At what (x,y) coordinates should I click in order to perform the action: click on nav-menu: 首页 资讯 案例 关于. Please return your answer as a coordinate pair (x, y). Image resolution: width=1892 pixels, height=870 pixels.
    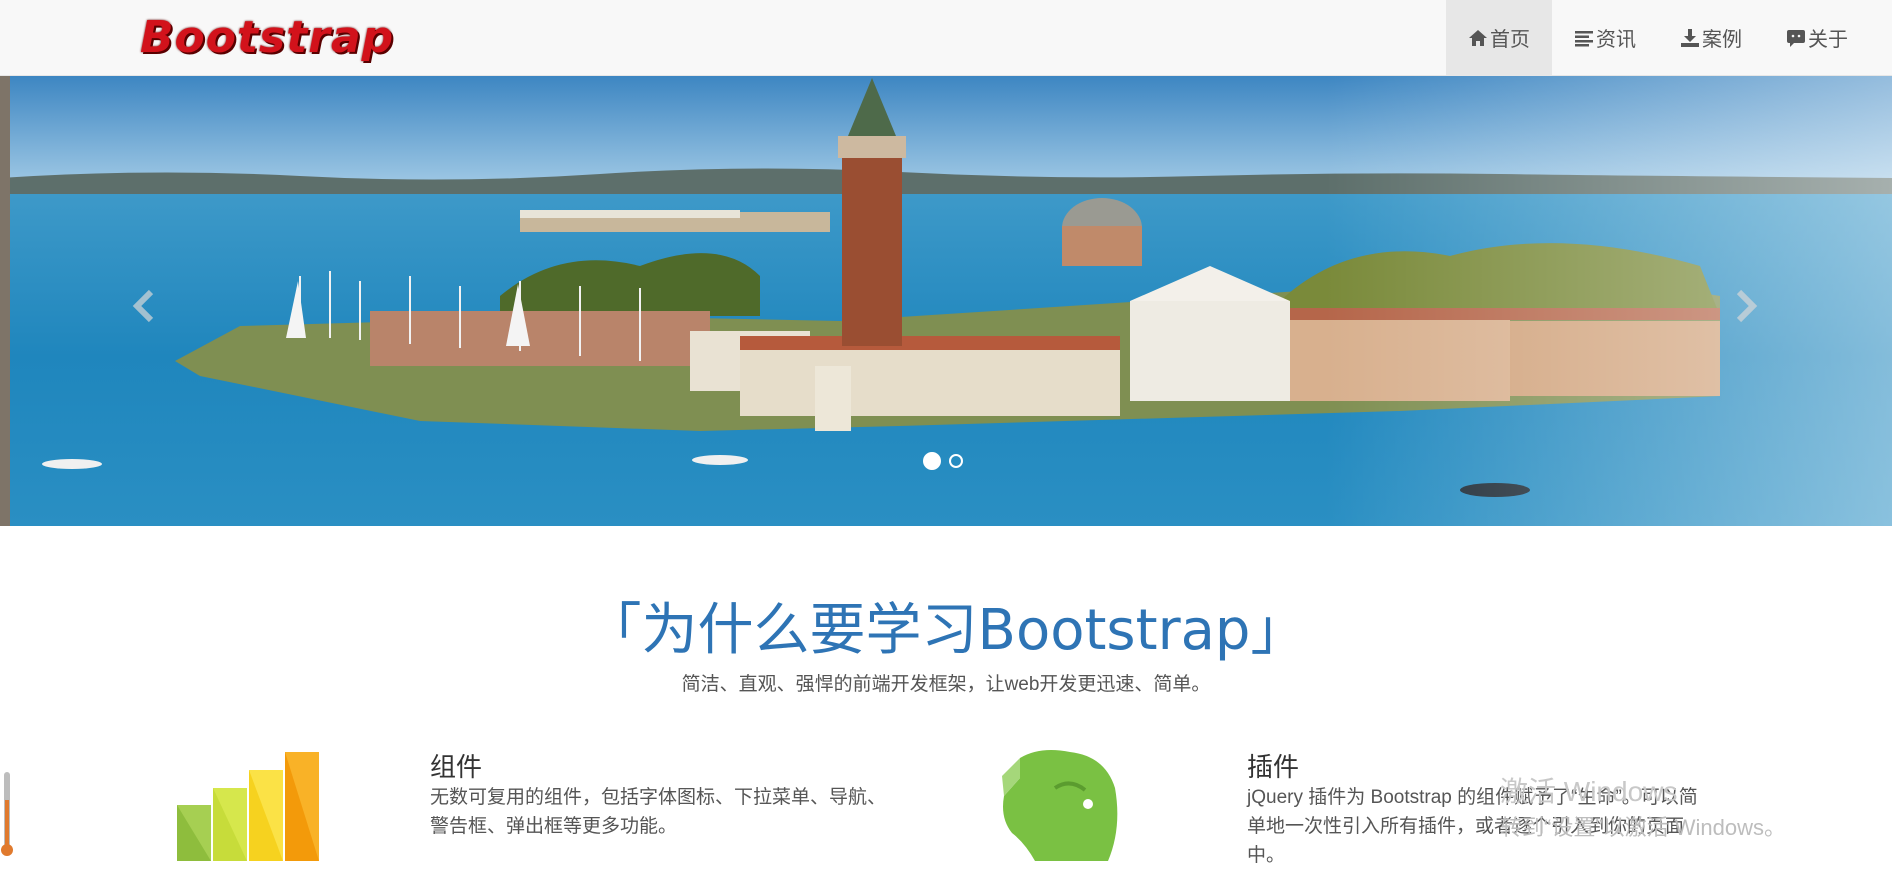
    Looking at the image, I should click on (1658, 37).